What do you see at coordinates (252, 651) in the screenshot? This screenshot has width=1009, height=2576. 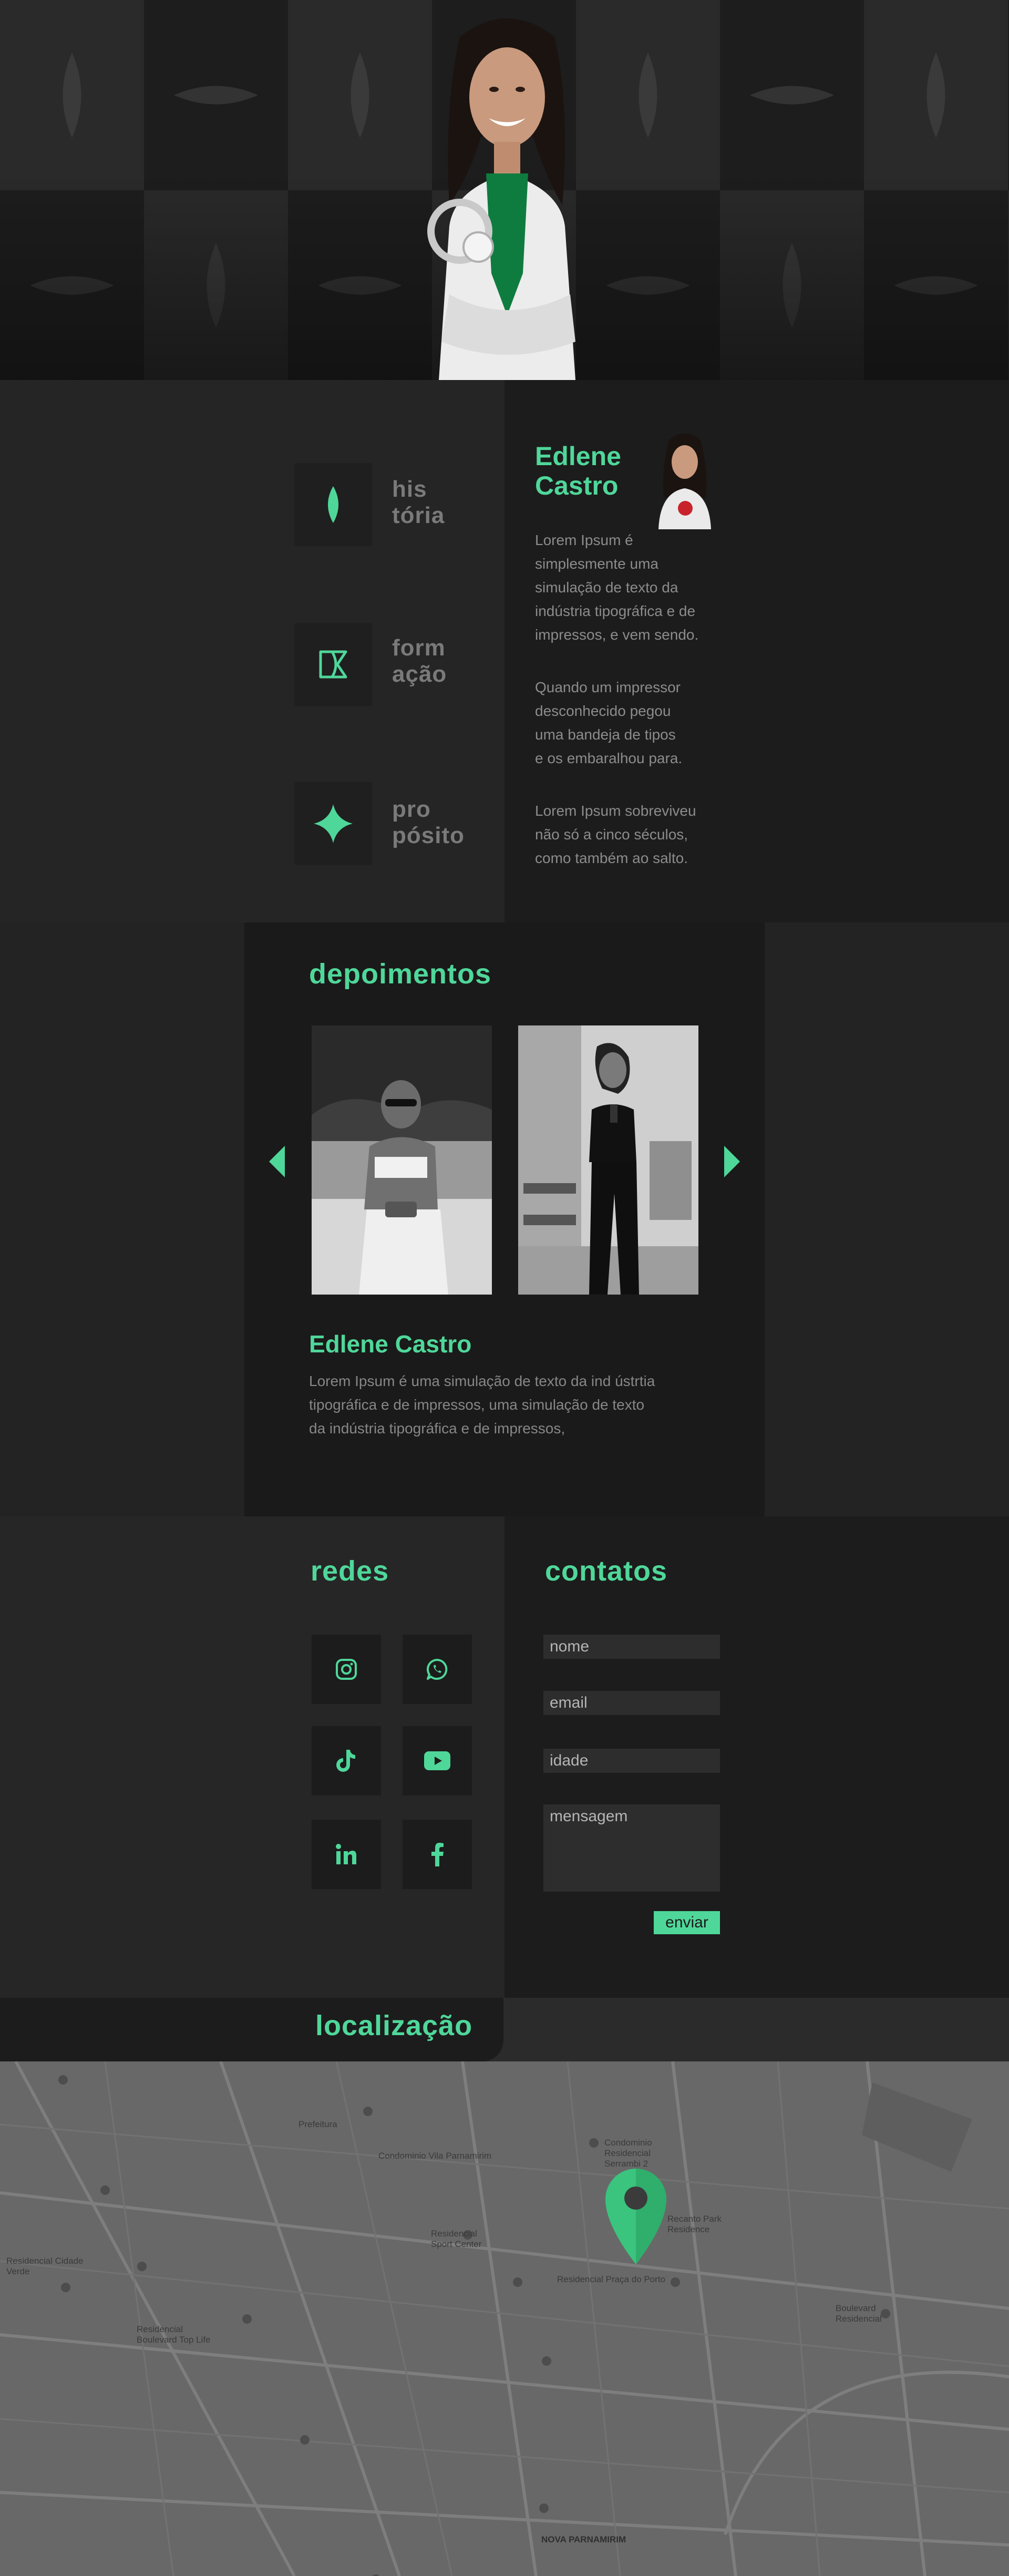 I see `about-features-panel: his tória form ação pro pósito` at bounding box center [252, 651].